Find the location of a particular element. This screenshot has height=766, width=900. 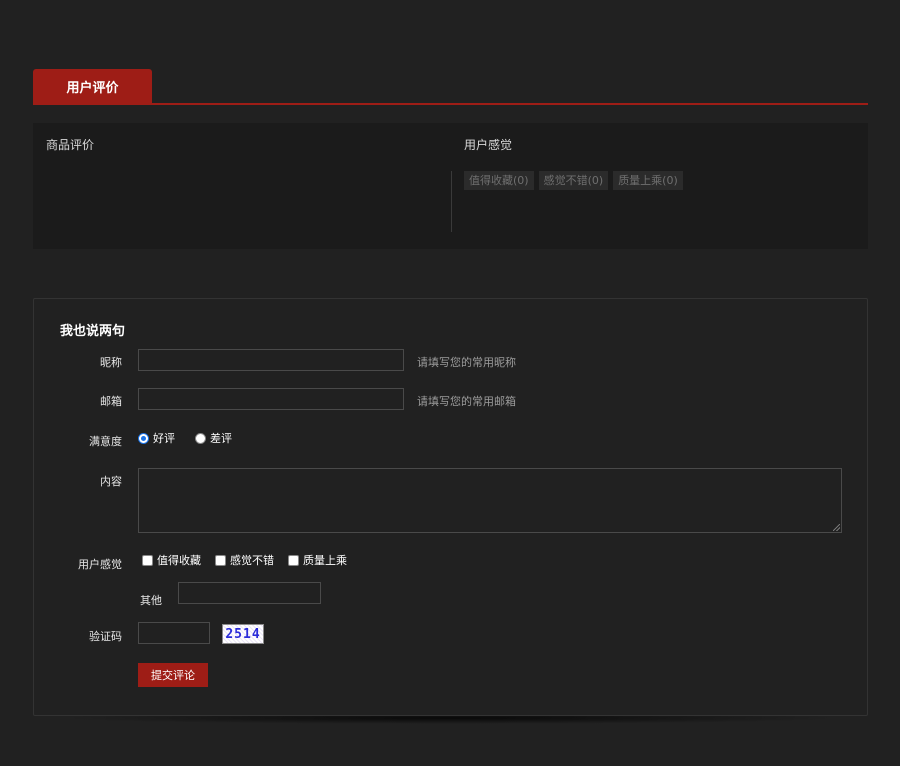

email-label: 邮箱 is located at coordinates (111, 401).